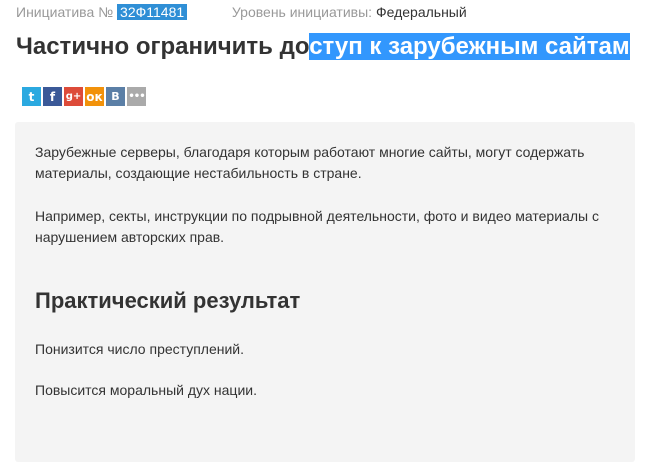 The width and height of the screenshot is (654, 466). Describe the element at coordinates (168, 300) in the screenshot. I see `result-heading: Практический результат` at that location.